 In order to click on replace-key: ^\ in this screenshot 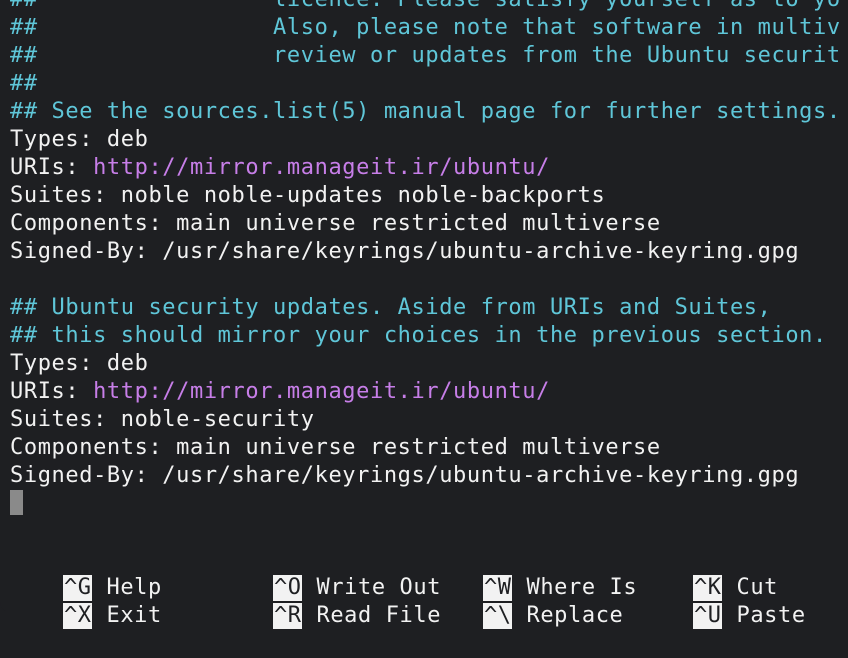, I will do `click(497, 616)`.